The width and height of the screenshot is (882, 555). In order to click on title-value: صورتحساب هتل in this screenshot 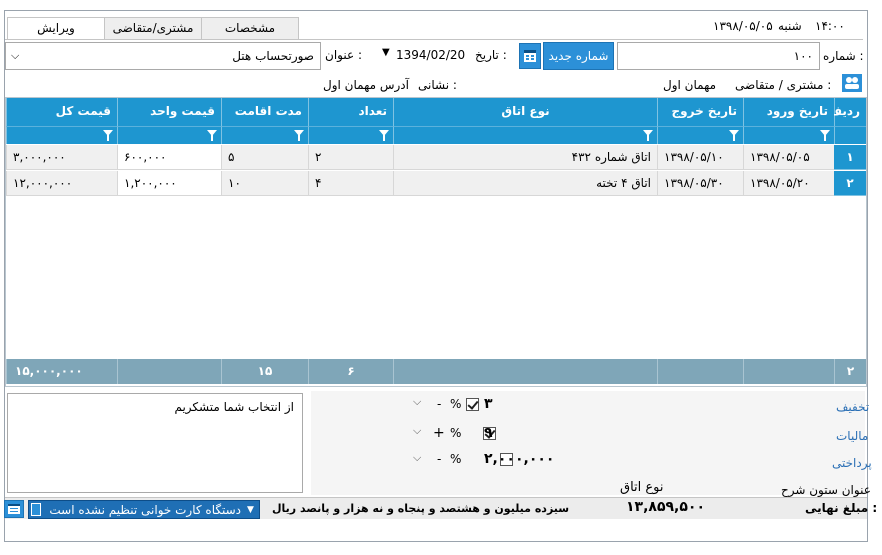, I will do `click(273, 56)`.